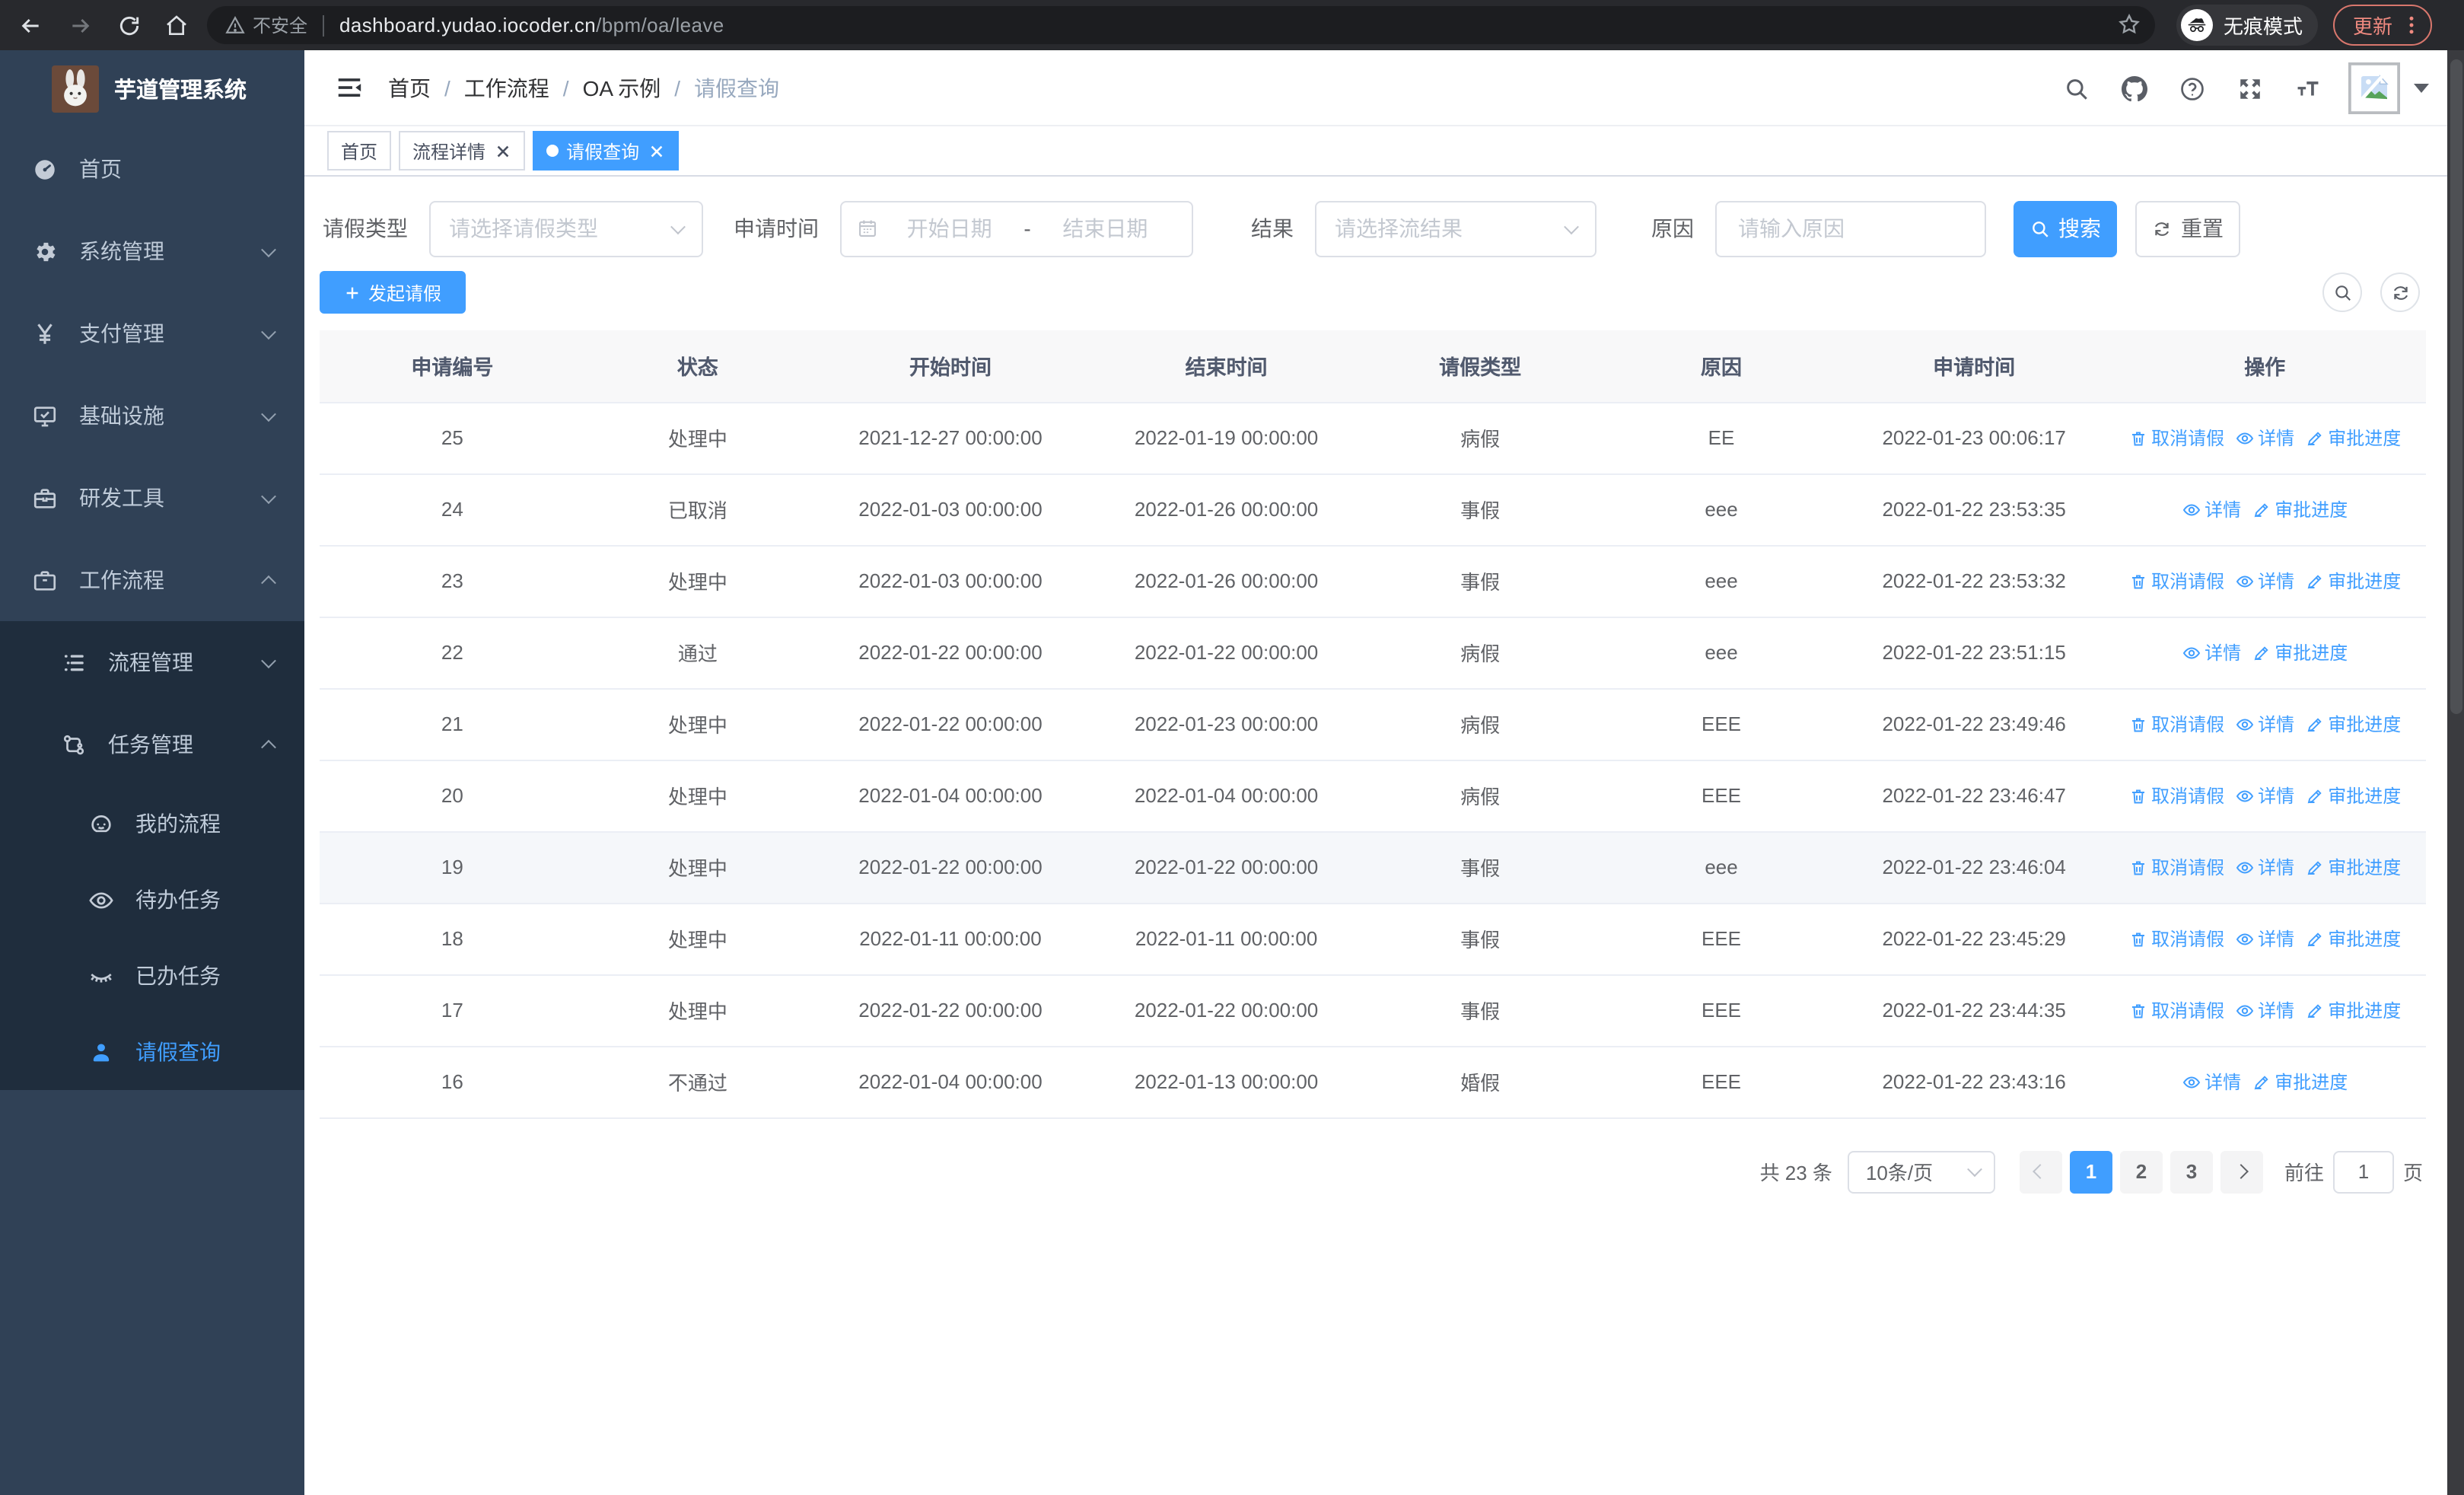 The width and height of the screenshot is (2464, 1495). What do you see at coordinates (176, 25) in the screenshot?
I see `home-icon` at bounding box center [176, 25].